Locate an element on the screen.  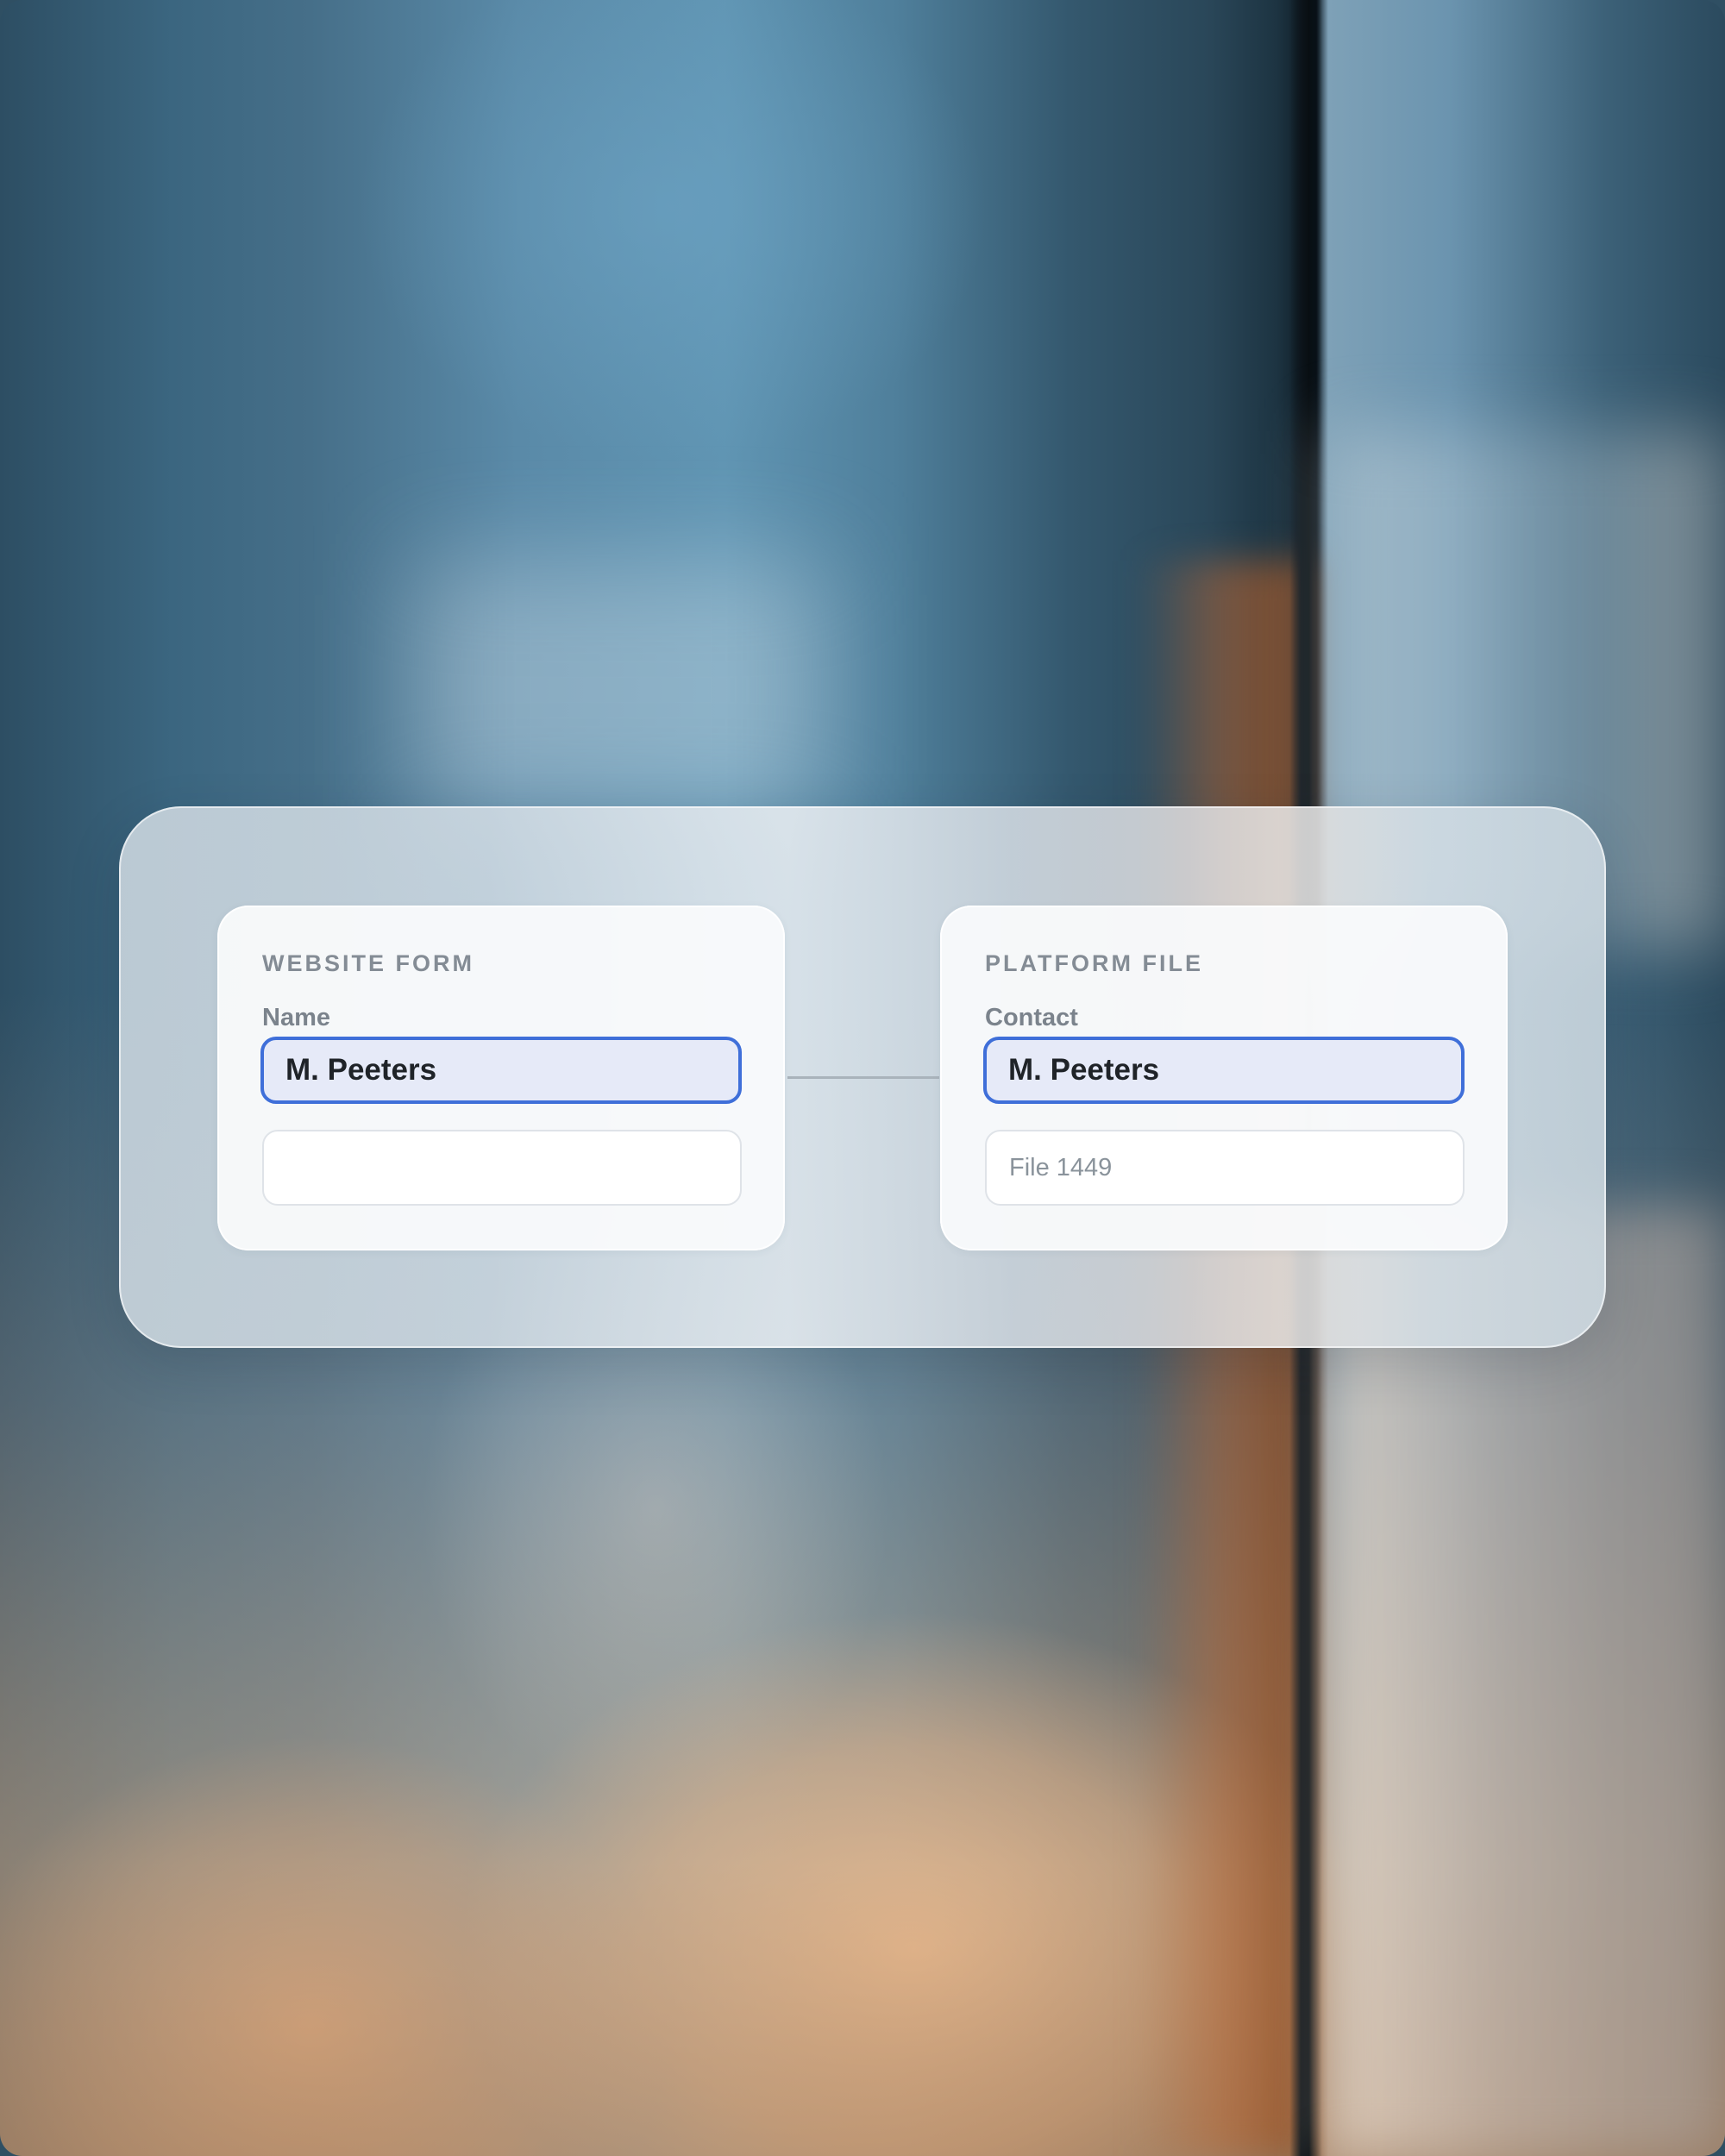
platform-file-title: PLATFORM FILE is located at coordinates (1094, 963).